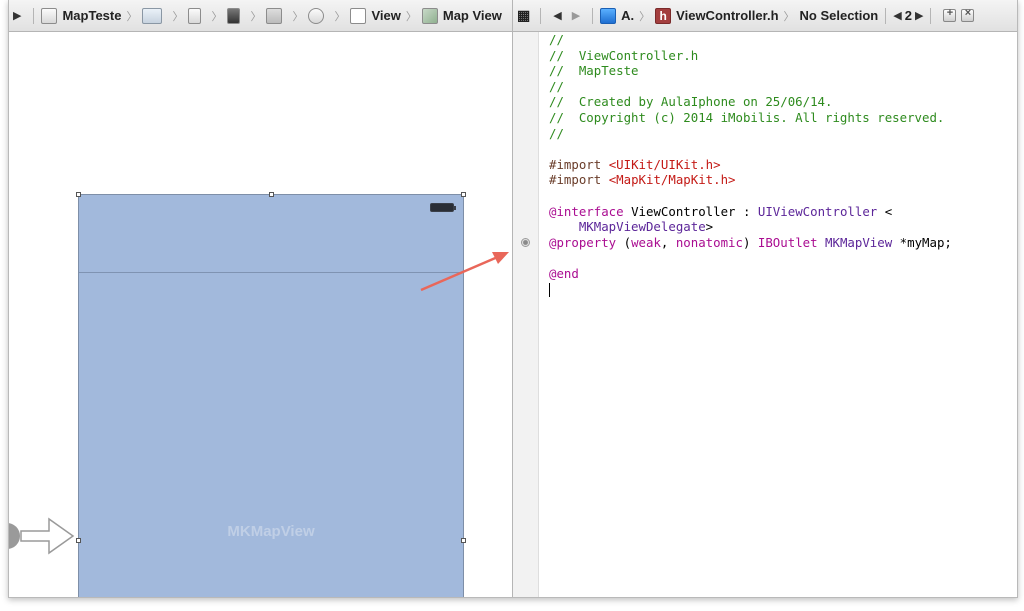 This screenshot has height=611, width=1024. What do you see at coordinates (557, 15) in the screenshot?
I see `back-arrow-icon: ◀` at bounding box center [557, 15].